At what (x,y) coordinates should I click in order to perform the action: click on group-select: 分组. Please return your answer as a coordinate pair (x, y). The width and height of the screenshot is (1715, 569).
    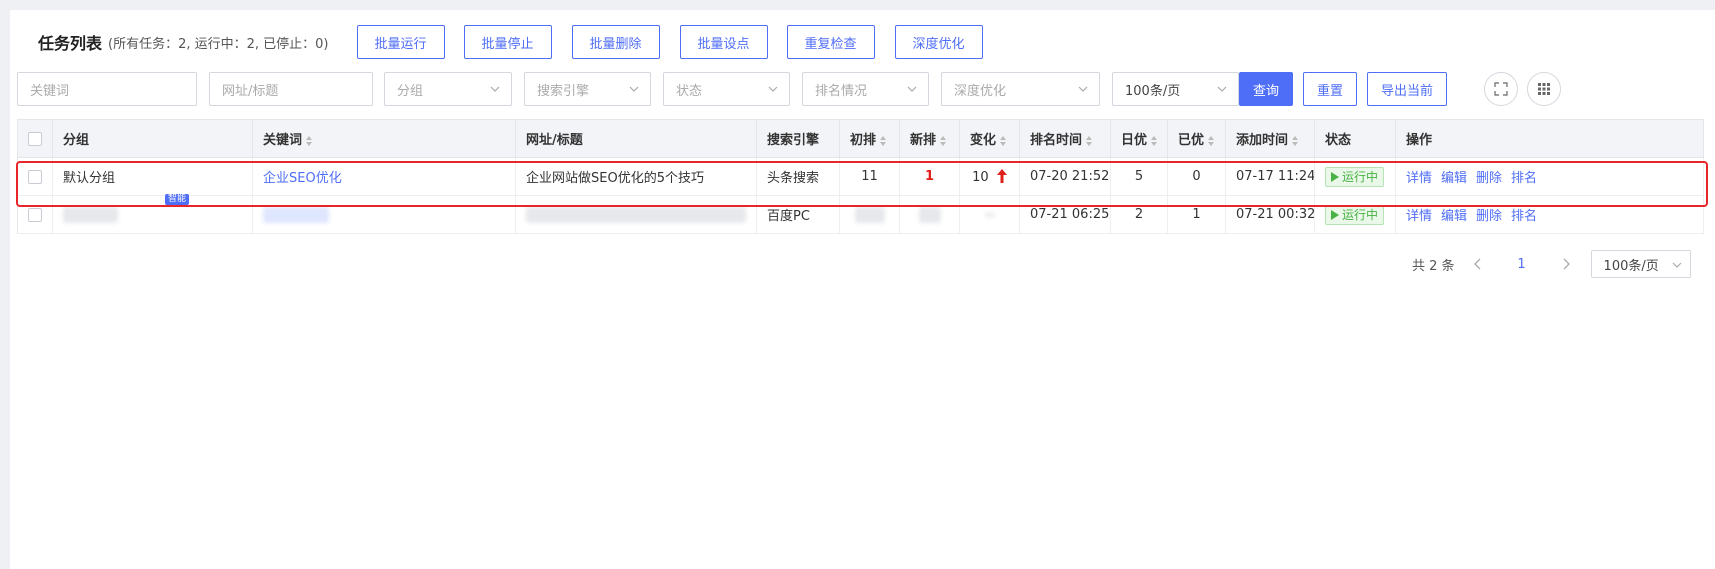
    Looking at the image, I should click on (448, 89).